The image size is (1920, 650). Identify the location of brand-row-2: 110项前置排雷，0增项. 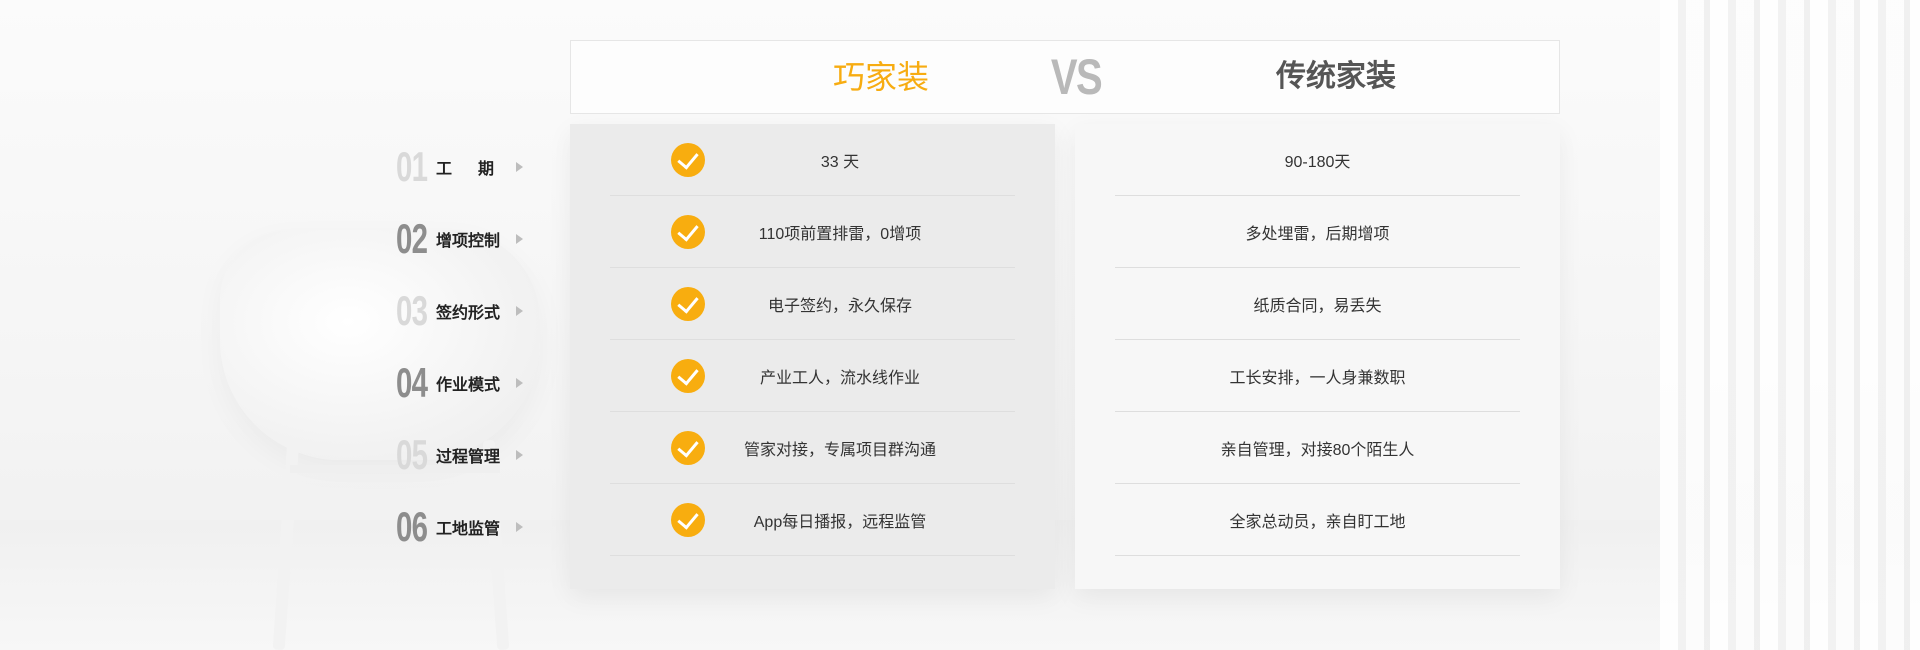
(812, 232).